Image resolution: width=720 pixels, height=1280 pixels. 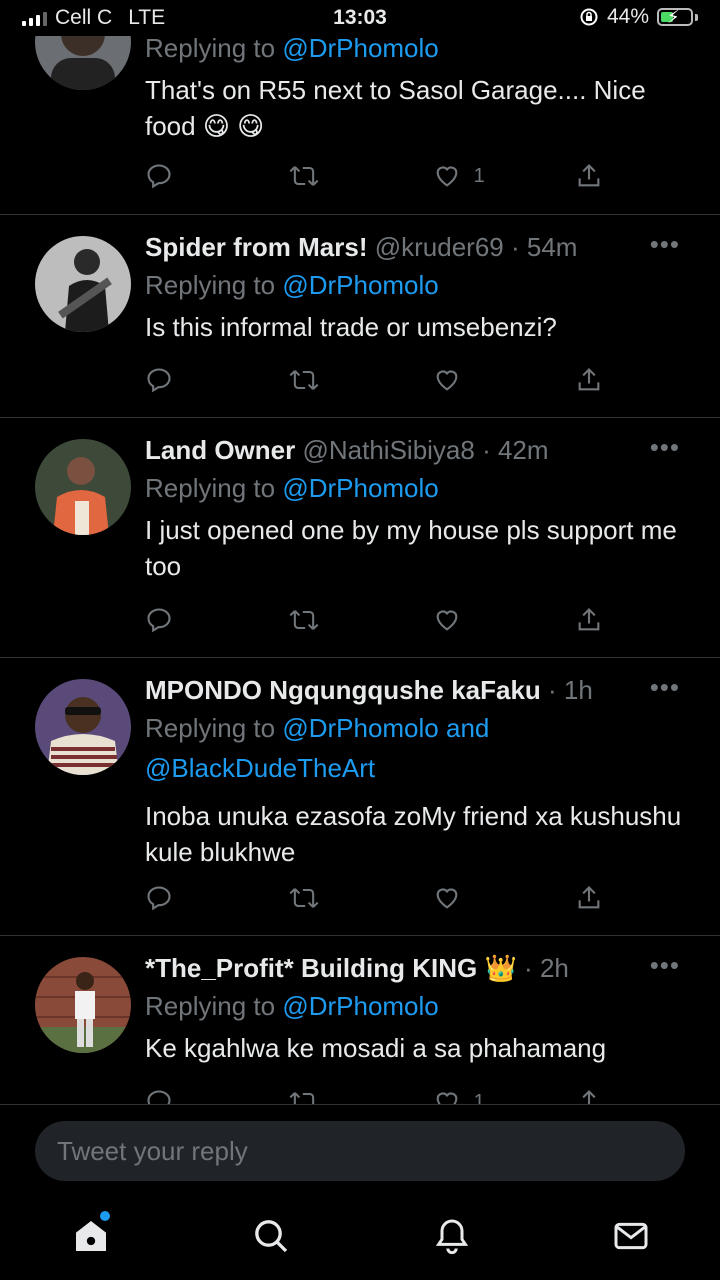 I want to click on mention-link: @BlackDudeTheArt, so click(x=260, y=768).